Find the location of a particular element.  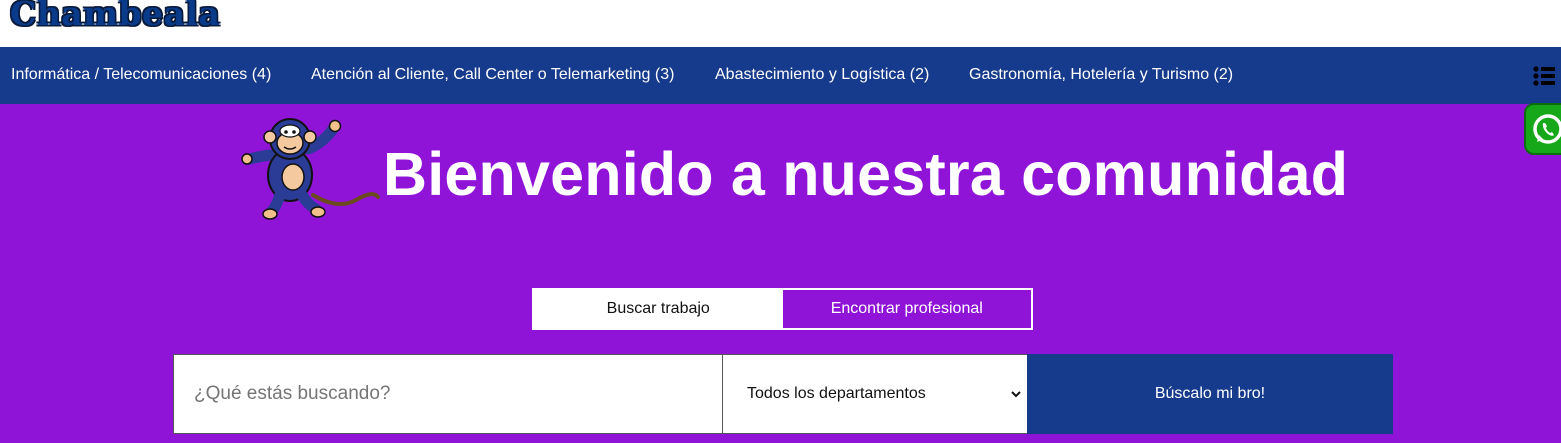

tab-buscar-trabajo: Buscar trabajo is located at coordinates (658, 309).